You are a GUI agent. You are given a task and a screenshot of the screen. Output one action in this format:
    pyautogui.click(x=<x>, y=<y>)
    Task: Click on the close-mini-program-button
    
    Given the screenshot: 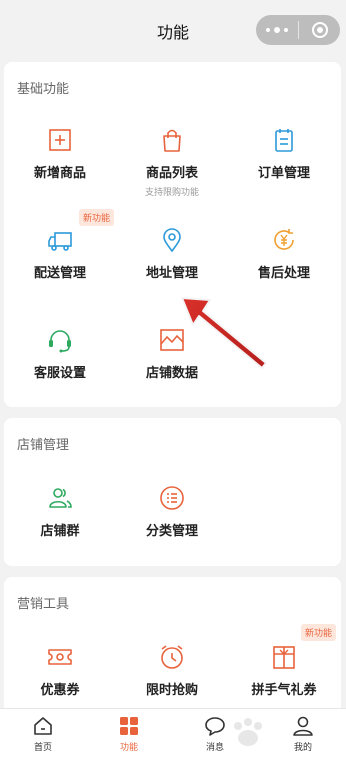 What is the action you would take?
    pyautogui.click(x=319, y=30)
    